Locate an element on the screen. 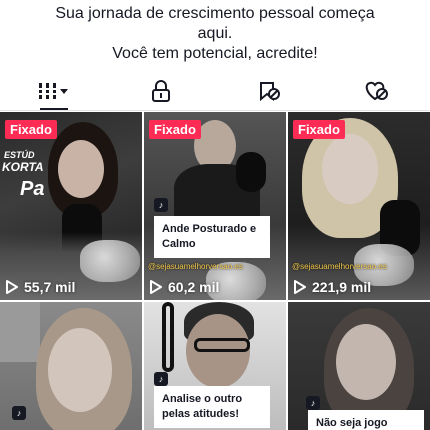 This screenshot has height=430, width=430. headphones is located at coordinates (168, 337).